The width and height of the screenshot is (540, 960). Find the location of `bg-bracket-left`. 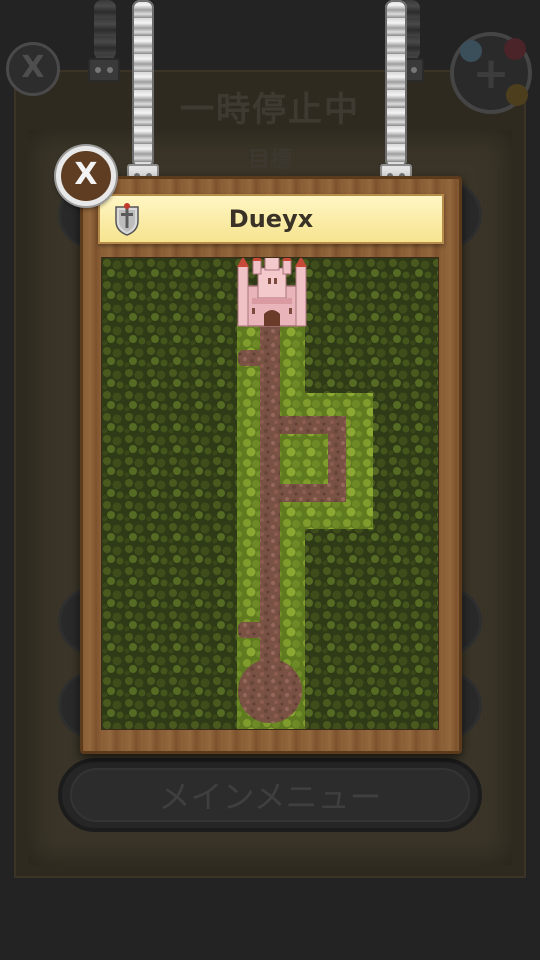

bg-bracket-left is located at coordinates (104, 70).